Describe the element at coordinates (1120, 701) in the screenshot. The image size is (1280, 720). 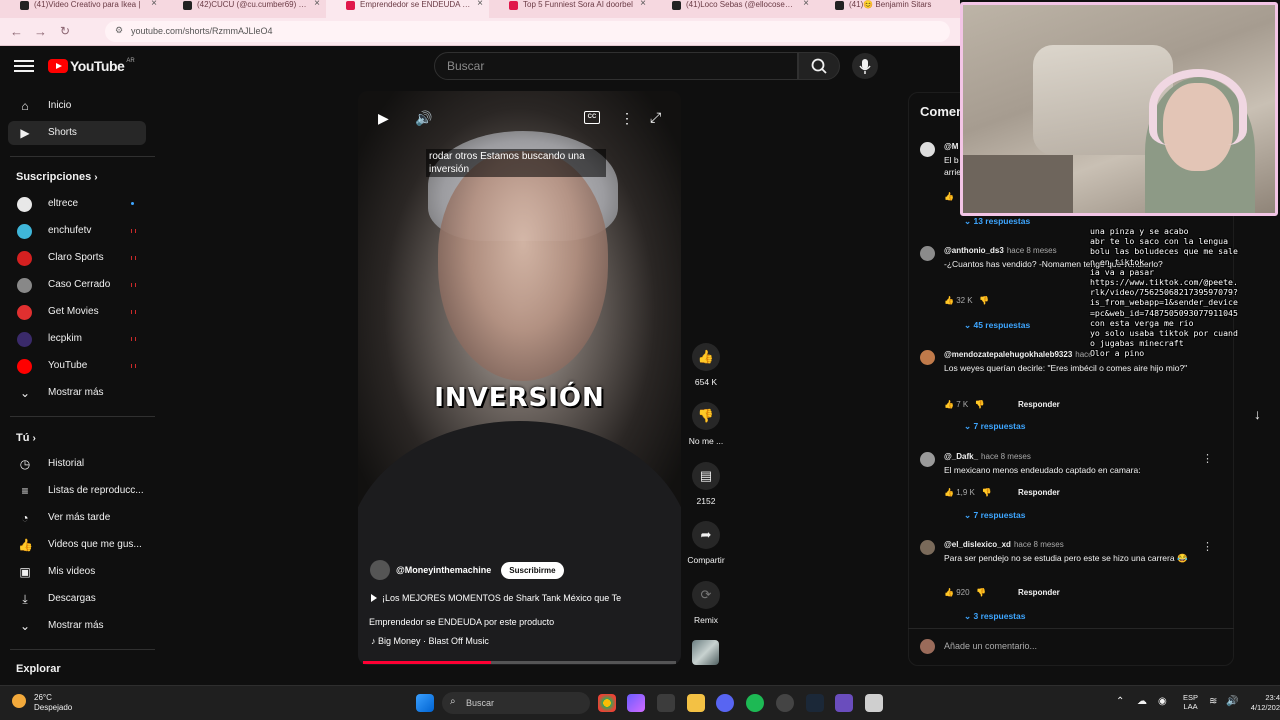
I see `tray-overflow-icon: ⌃` at that location.